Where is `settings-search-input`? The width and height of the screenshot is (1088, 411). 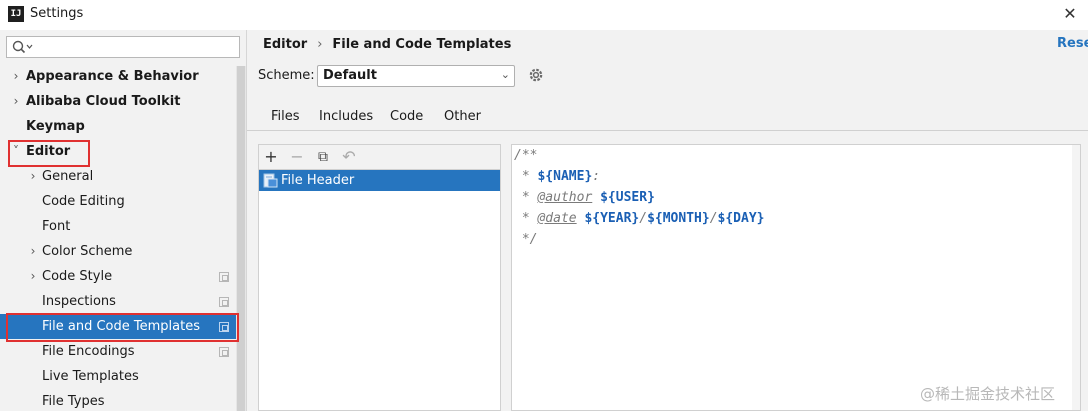 settings-search-input is located at coordinates (123, 47).